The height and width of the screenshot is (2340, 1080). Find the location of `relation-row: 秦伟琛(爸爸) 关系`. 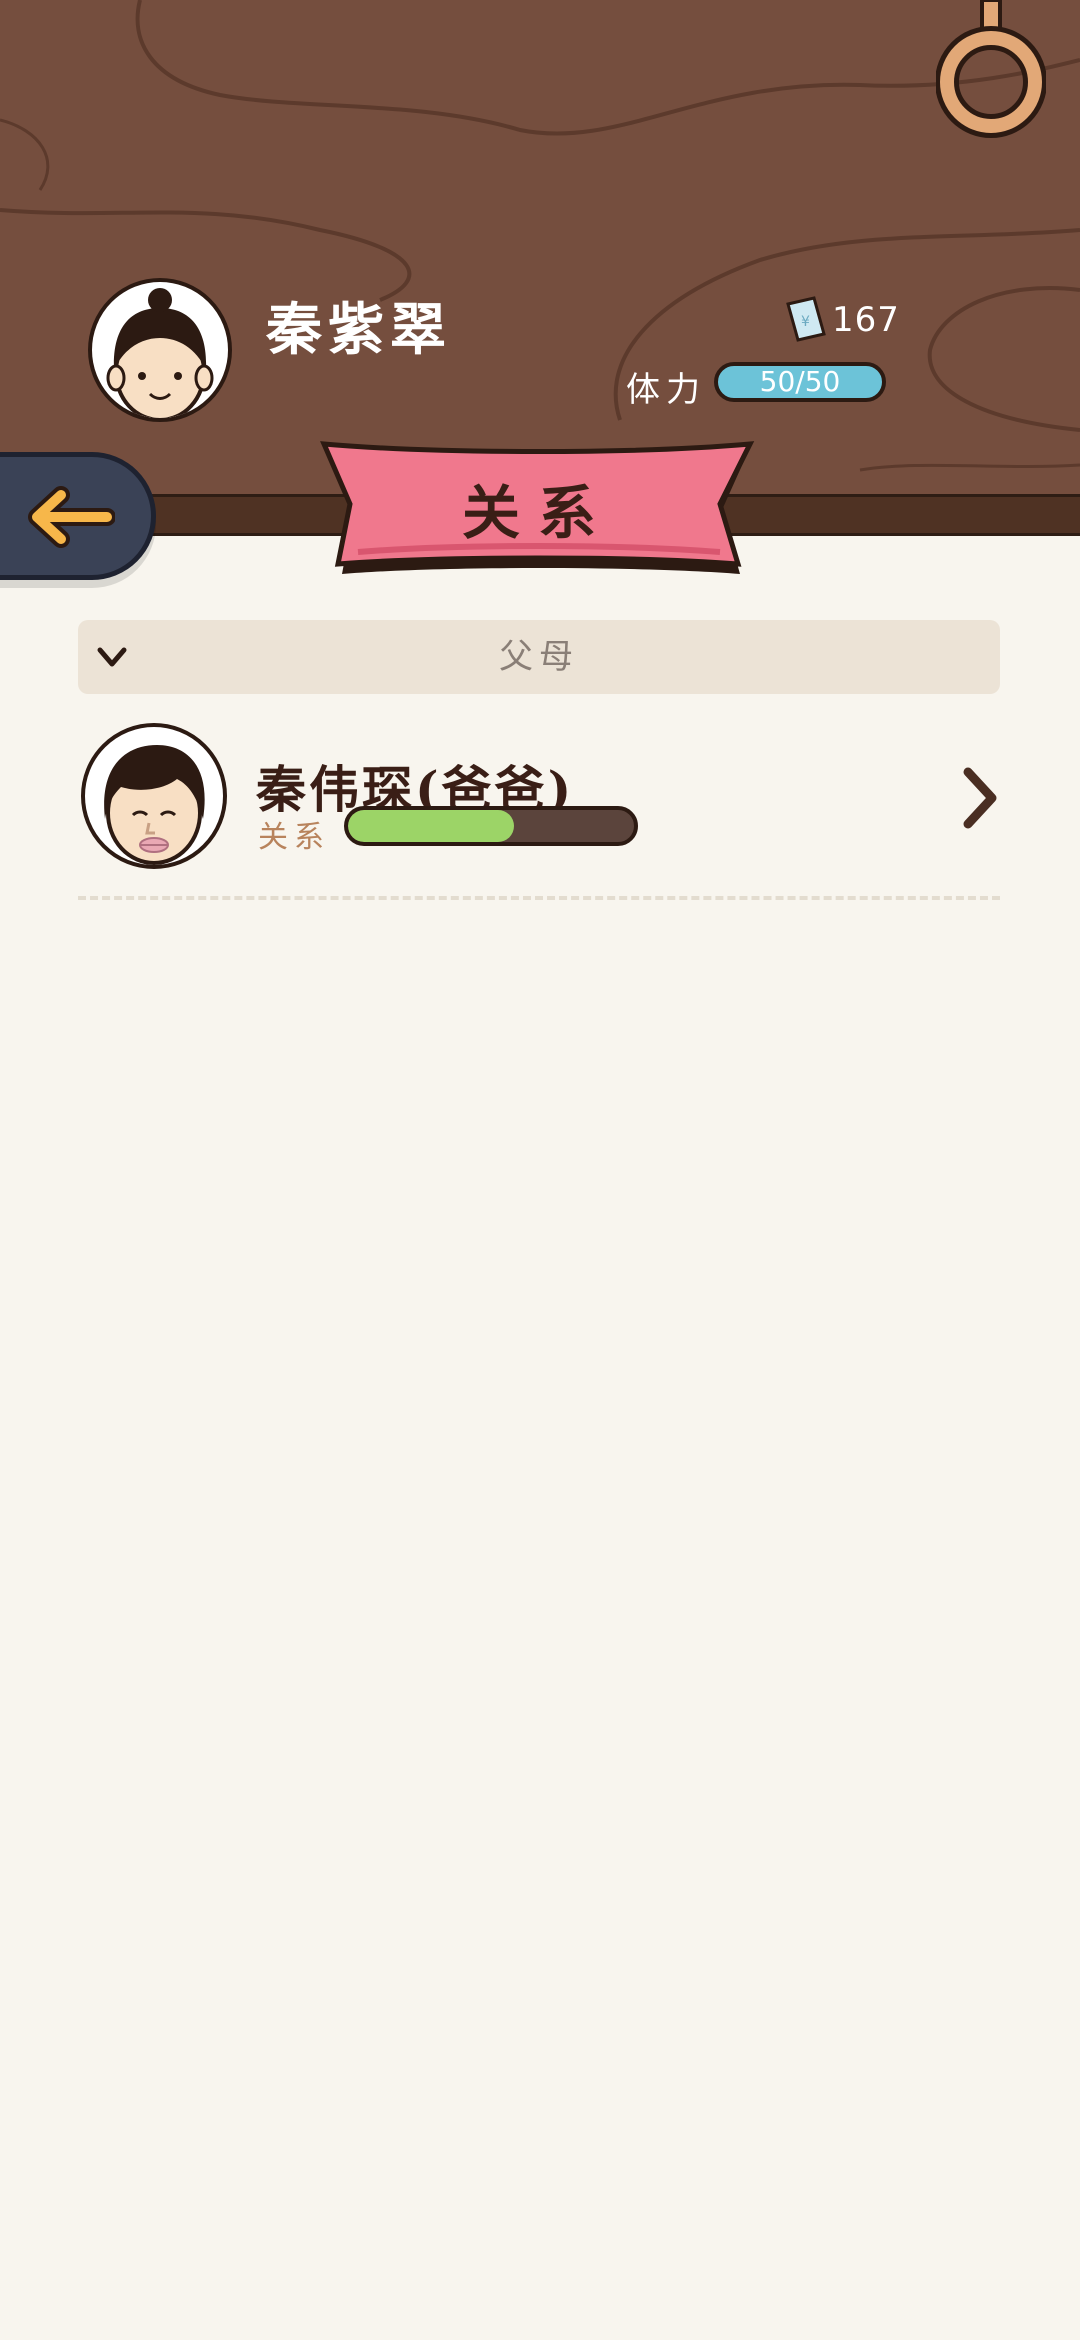

relation-row: 秦伟琛(爸爸) 关系 is located at coordinates (539, 800).